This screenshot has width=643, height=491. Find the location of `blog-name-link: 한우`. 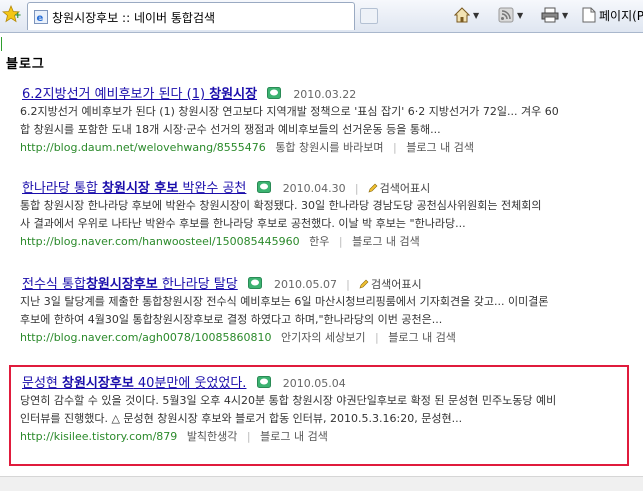

blog-name-link: 한우 is located at coordinates (319, 241).